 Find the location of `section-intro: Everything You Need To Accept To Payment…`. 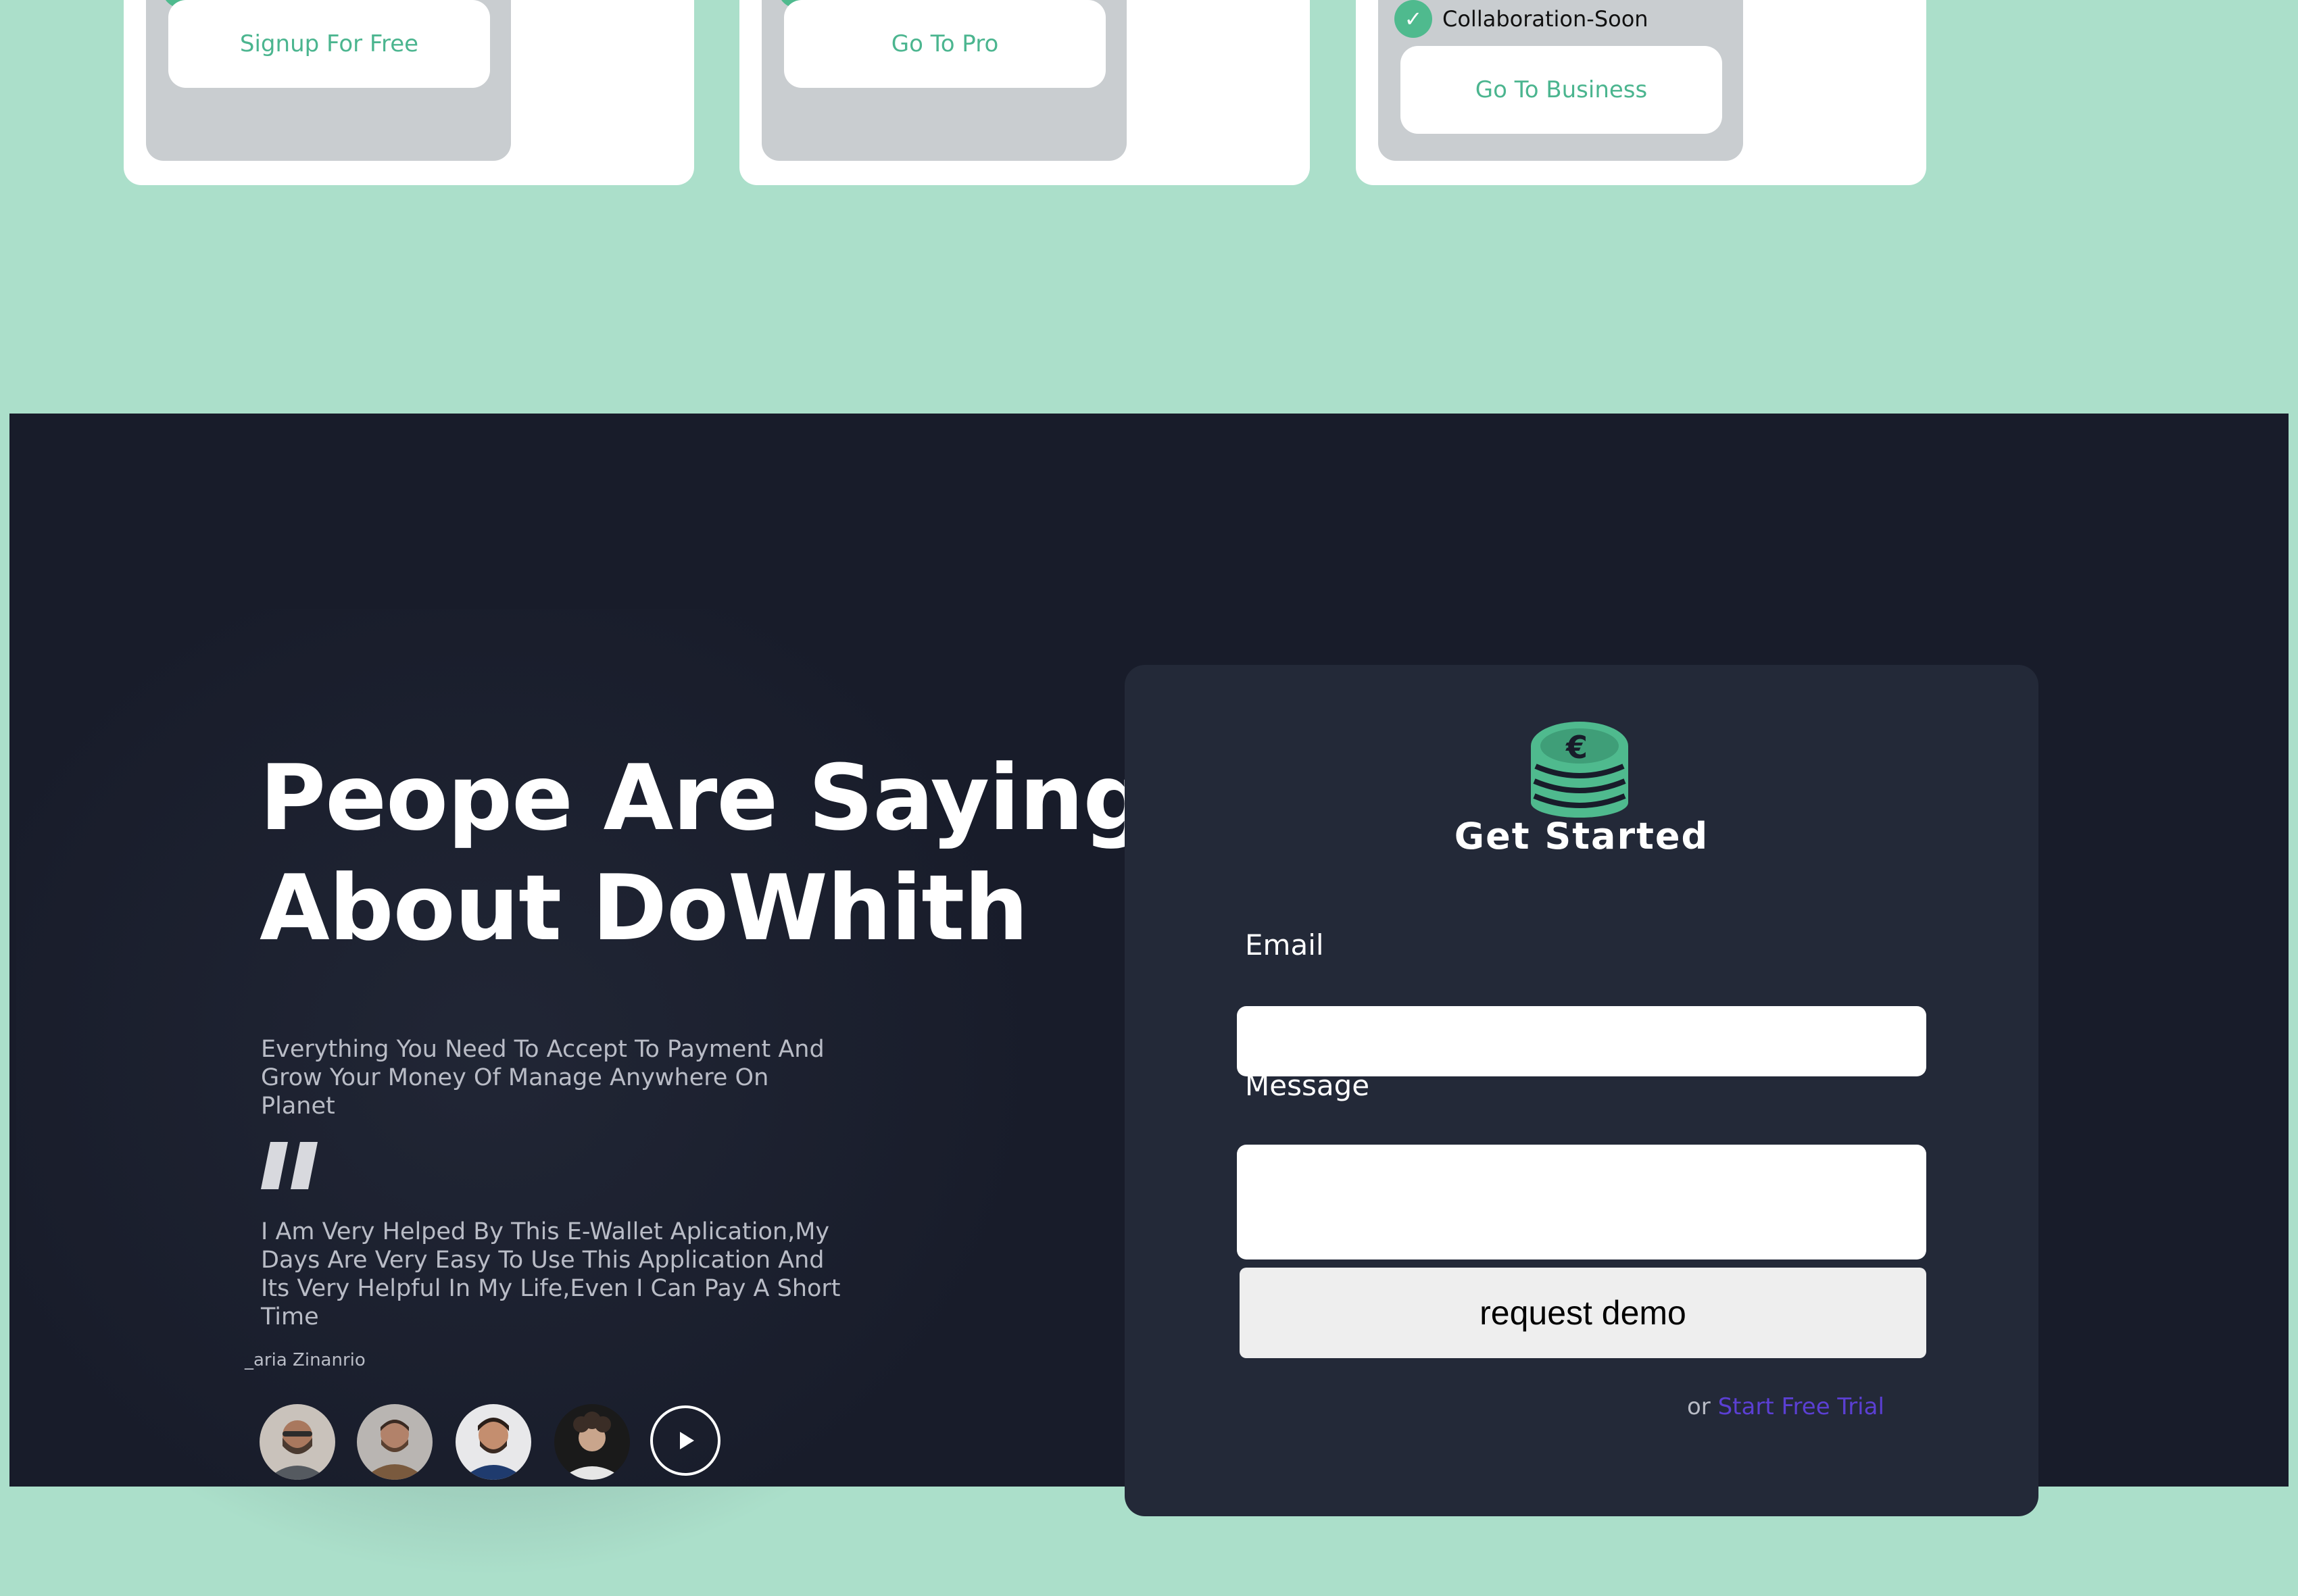

section-intro: Everything You Need To Accept To Payment… is located at coordinates (543, 1078).